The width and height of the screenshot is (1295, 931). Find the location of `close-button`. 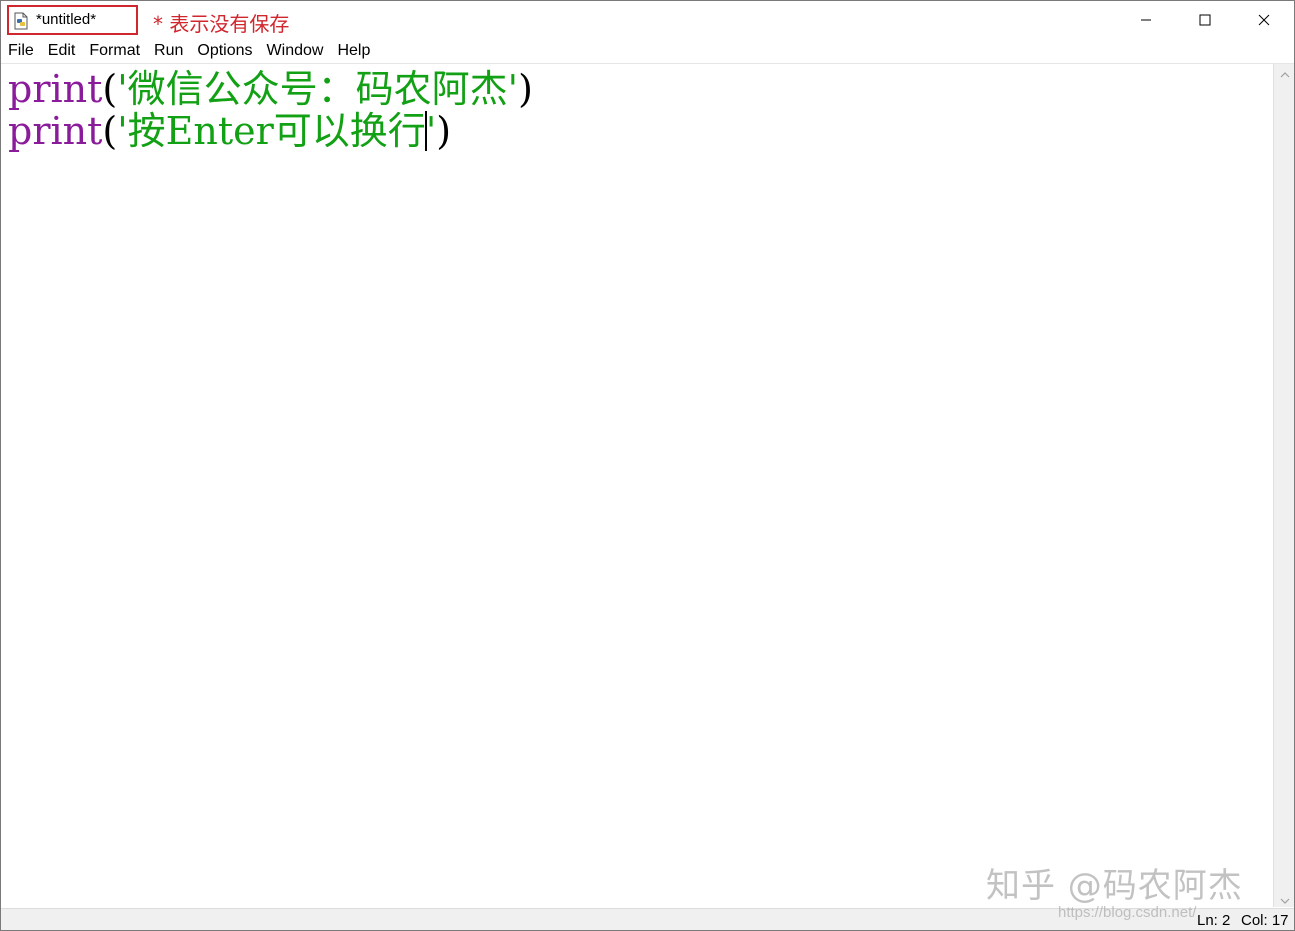

close-button is located at coordinates (1264, 20).